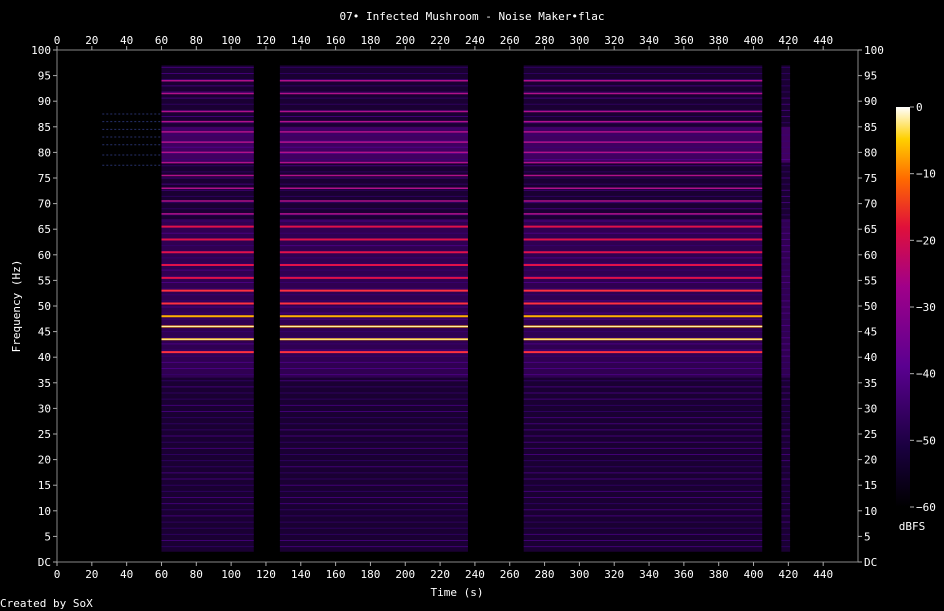 The image size is (944, 611). What do you see at coordinates (44, 306) in the screenshot?
I see `y-tick-label: 50` at bounding box center [44, 306].